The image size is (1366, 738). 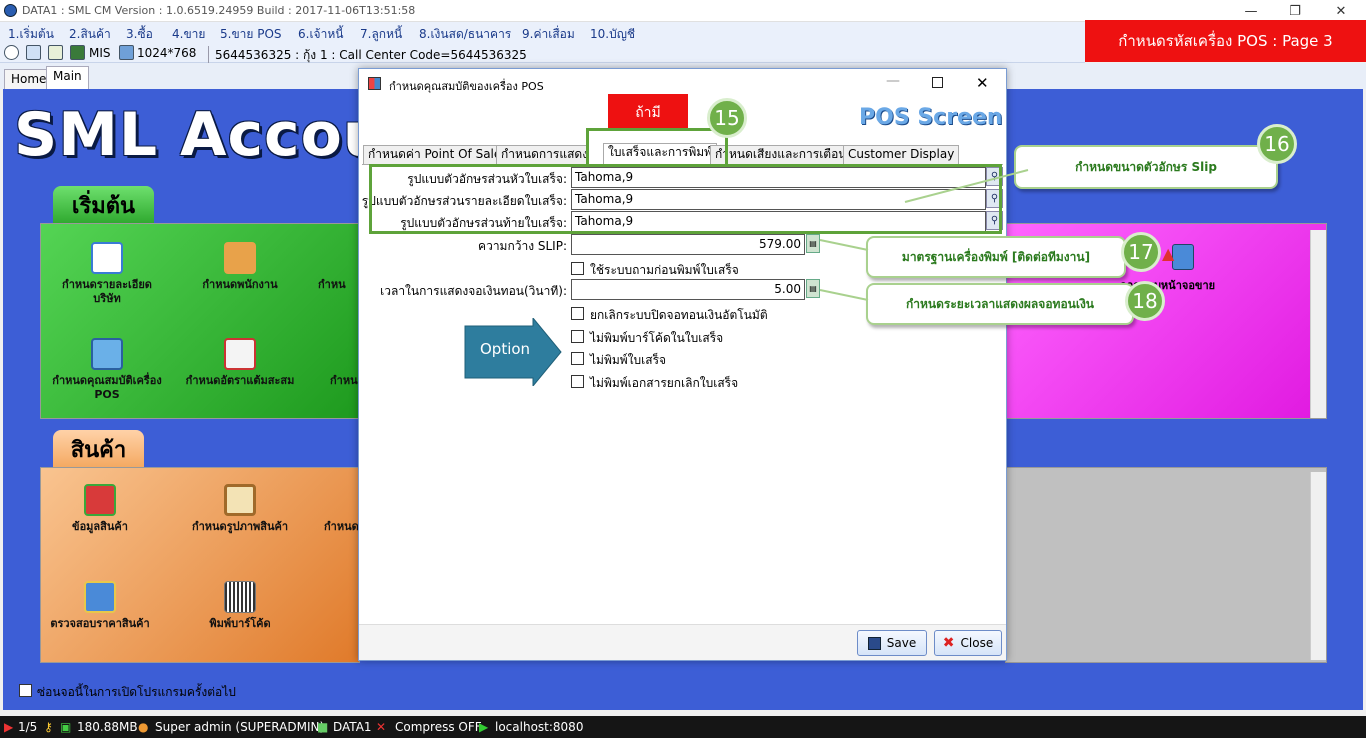 I want to click on callout-printer-standard: มาตรฐานเครื่องพิมพ์ [ติดต่อทีมงาน], so click(x=996, y=257).